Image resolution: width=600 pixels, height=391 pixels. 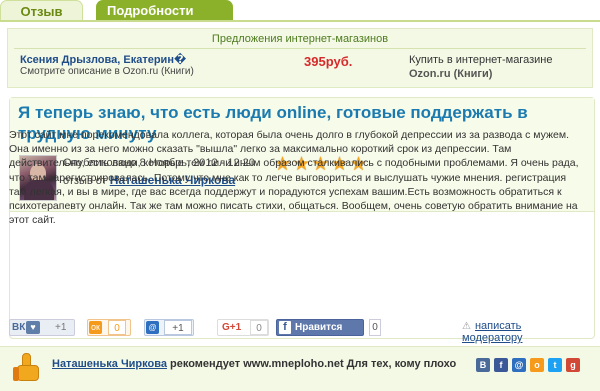 What do you see at coordinates (28, 368) in the screenshot?
I see `thumbs-up-icon` at bounding box center [28, 368].